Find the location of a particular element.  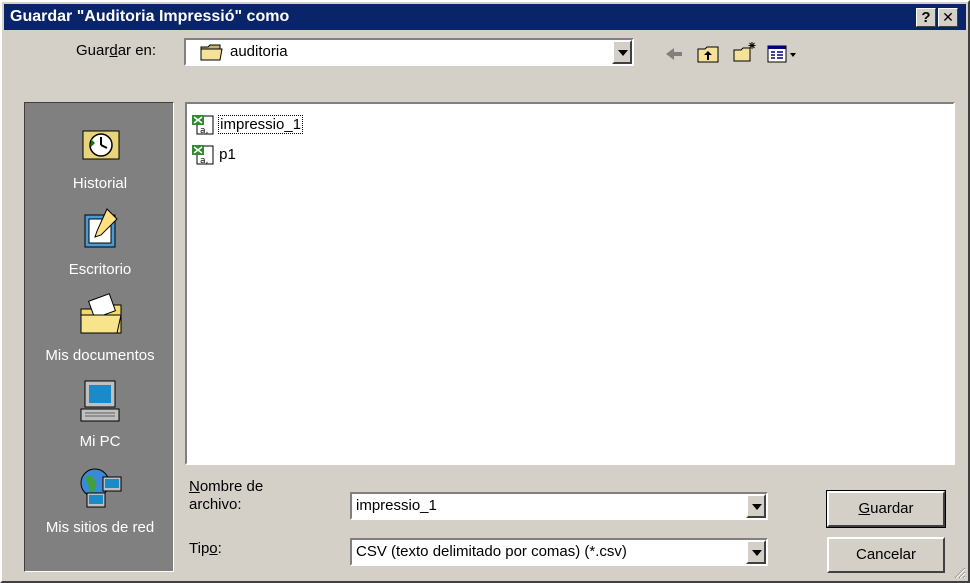

place-mis-documentos: Mis documentos is located at coordinates (100, 330).